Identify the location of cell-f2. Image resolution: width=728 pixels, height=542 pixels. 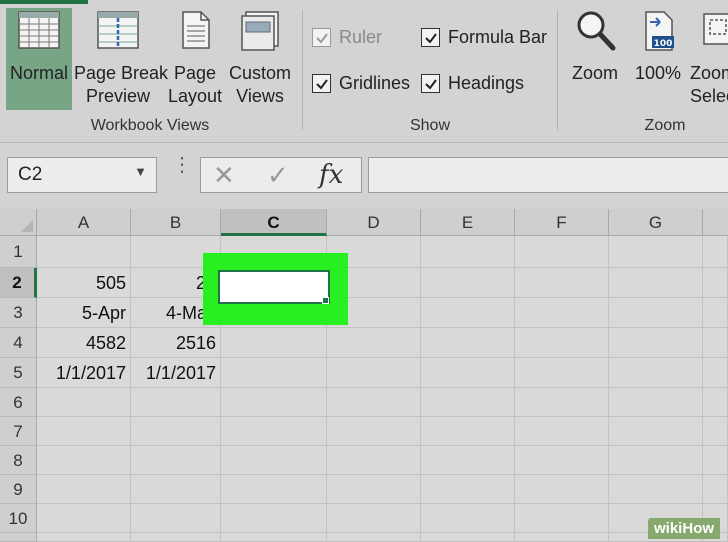
(562, 283).